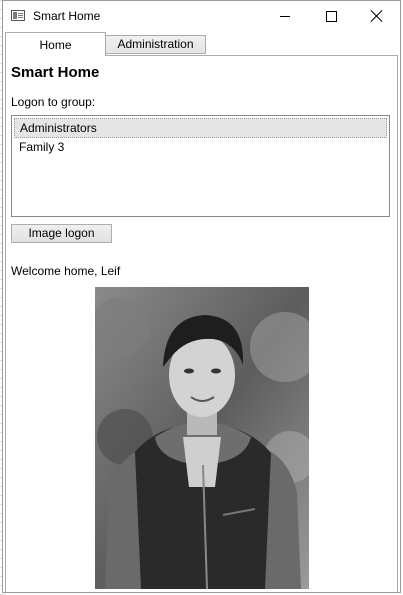 The height and width of the screenshot is (595, 403). Describe the element at coordinates (200, 148) in the screenshot. I see `list-item-family-3: Family 3` at that location.